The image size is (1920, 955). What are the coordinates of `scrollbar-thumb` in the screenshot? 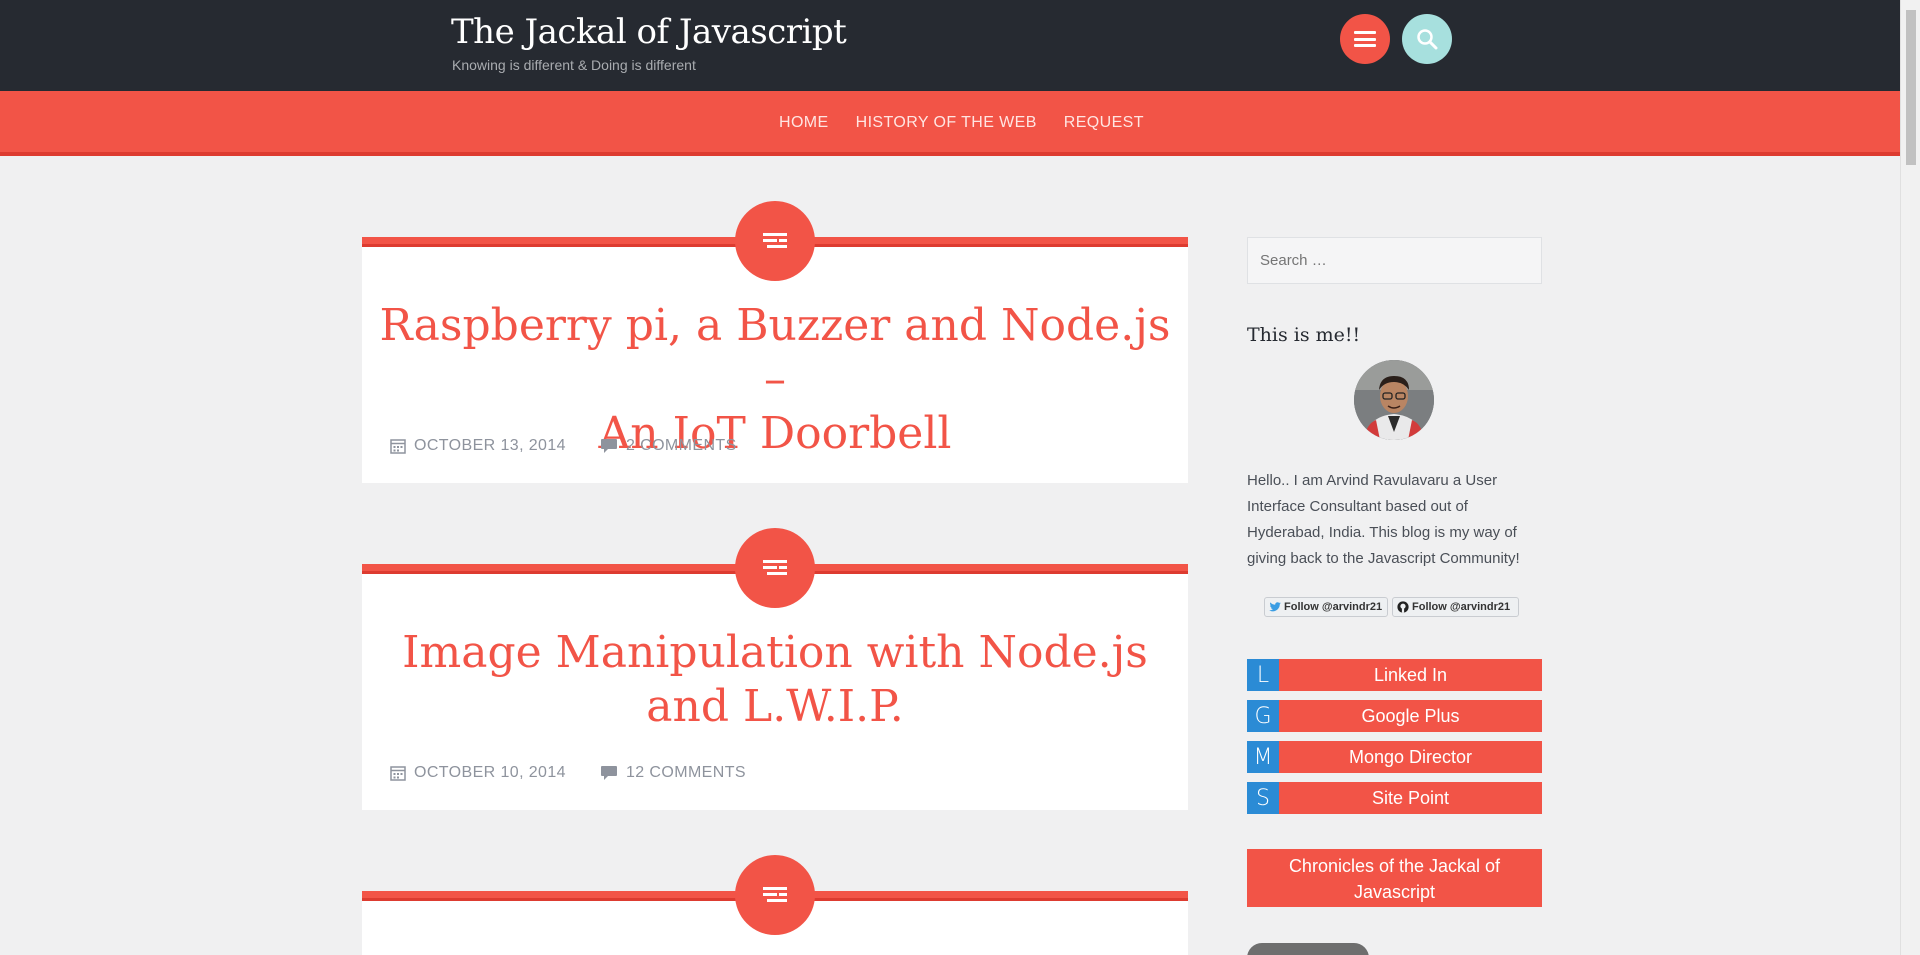 It's located at (1911, 87).